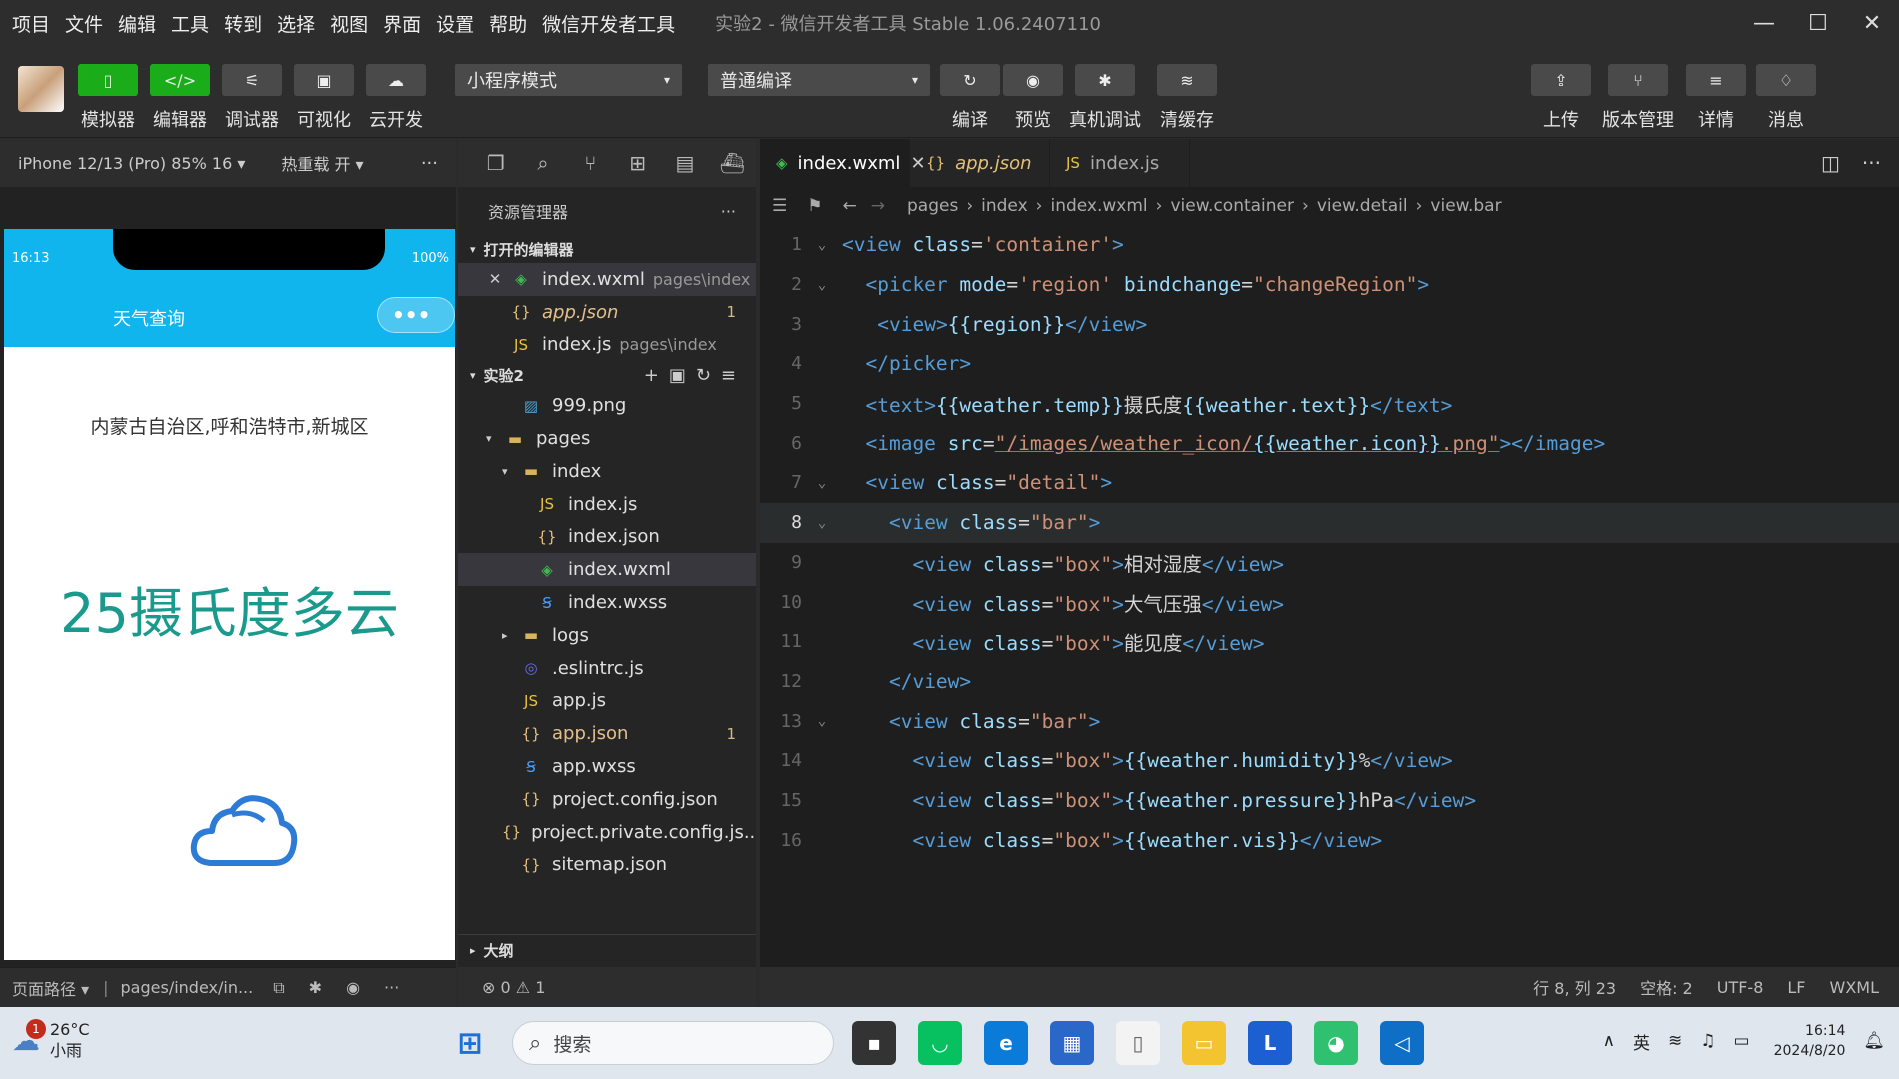  I want to click on editor-tab: {} app.json, so click(980, 163).